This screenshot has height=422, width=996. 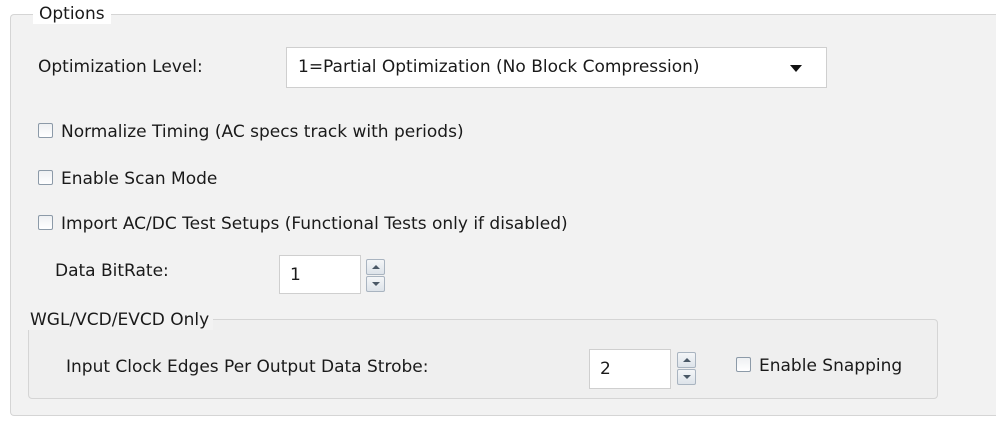 What do you see at coordinates (120, 320) in the screenshot?
I see `wgl-legend: WGL/VCD/EVCD Only` at bounding box center [120, 320].